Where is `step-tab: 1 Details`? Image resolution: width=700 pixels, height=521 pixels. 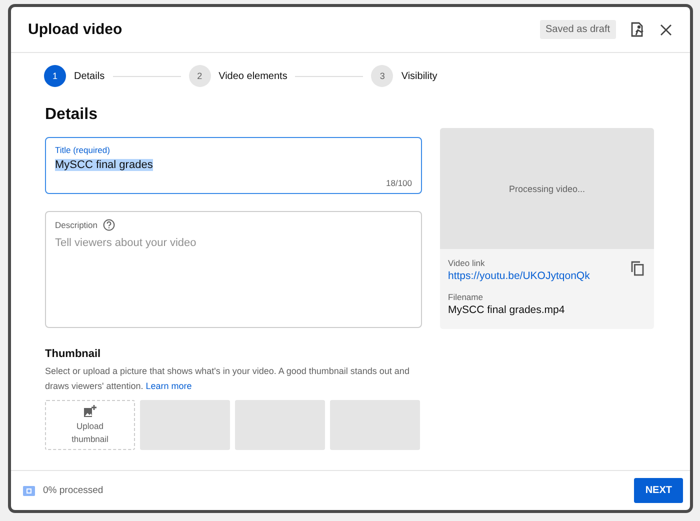
step-tab: 1 Details is located at coordinates (74, 76).